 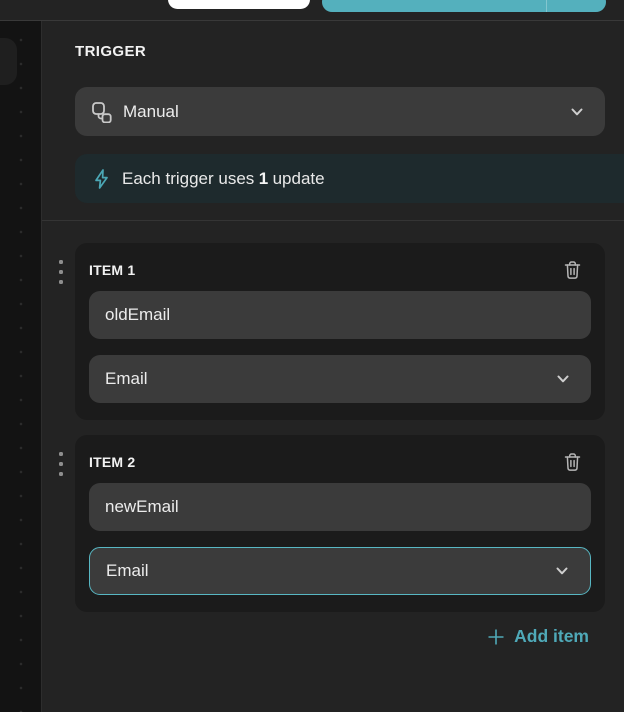 I want to click on workflow-canvas, so click(x=21, y=366).